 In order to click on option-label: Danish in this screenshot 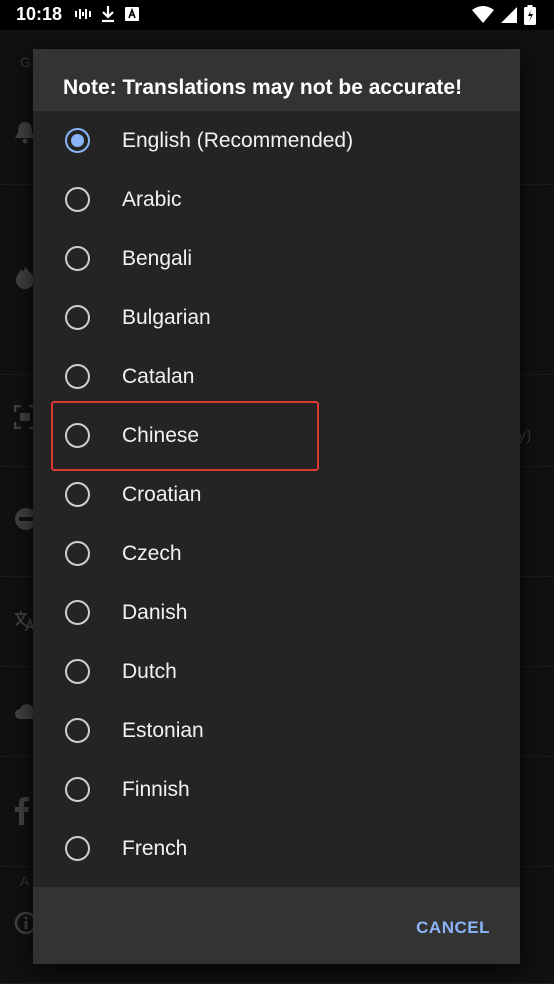, I will do `click(155, 612)`.